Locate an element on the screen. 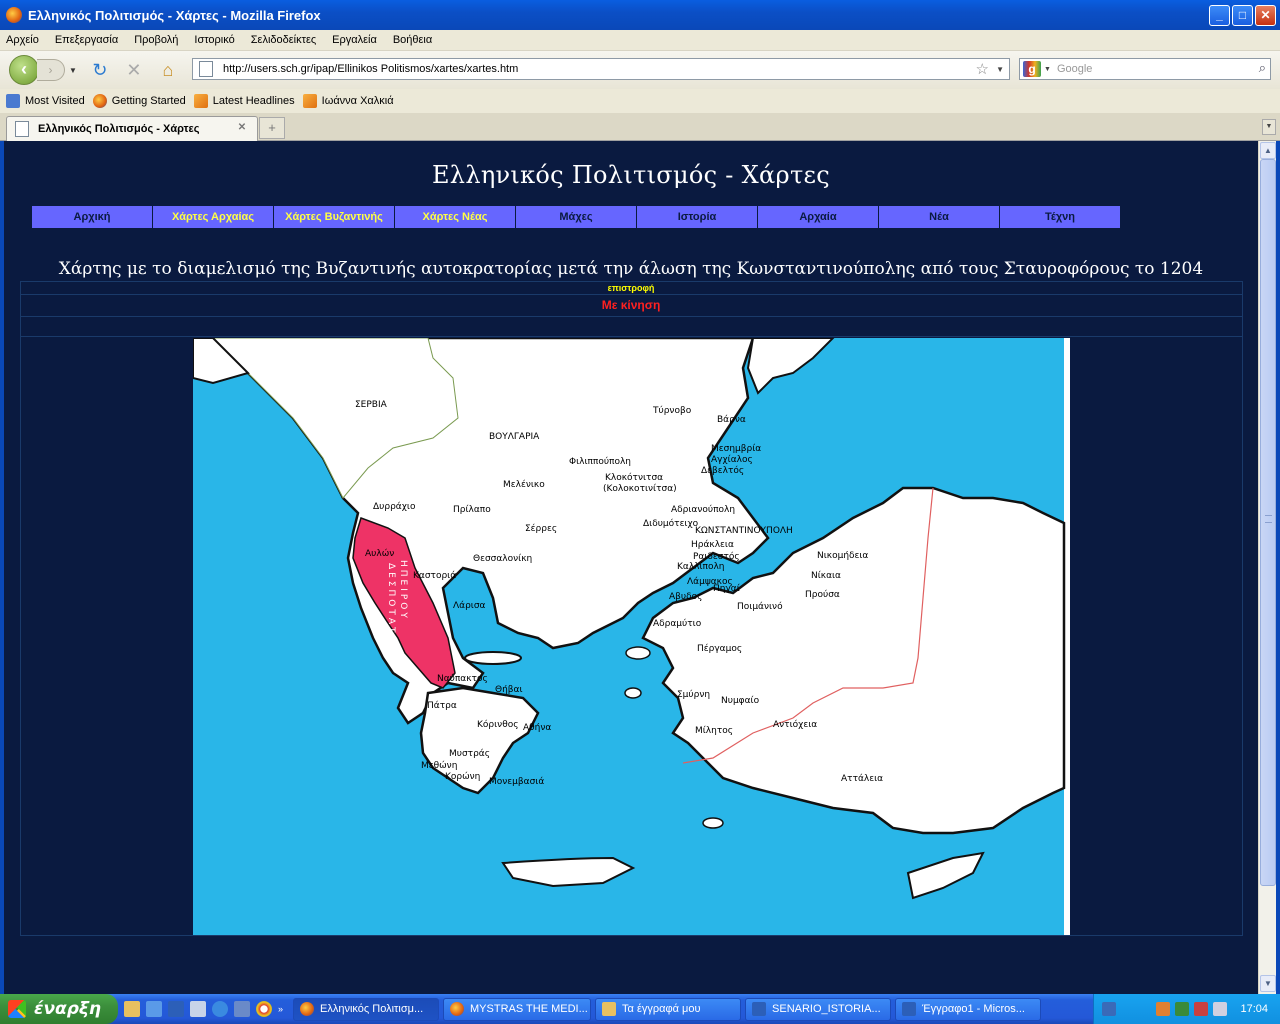 Image resolution: width=1280 pixels, height=1024 pixels. map-label-kallipoli: Καλλίπολη is located at coordinates (701, 567).